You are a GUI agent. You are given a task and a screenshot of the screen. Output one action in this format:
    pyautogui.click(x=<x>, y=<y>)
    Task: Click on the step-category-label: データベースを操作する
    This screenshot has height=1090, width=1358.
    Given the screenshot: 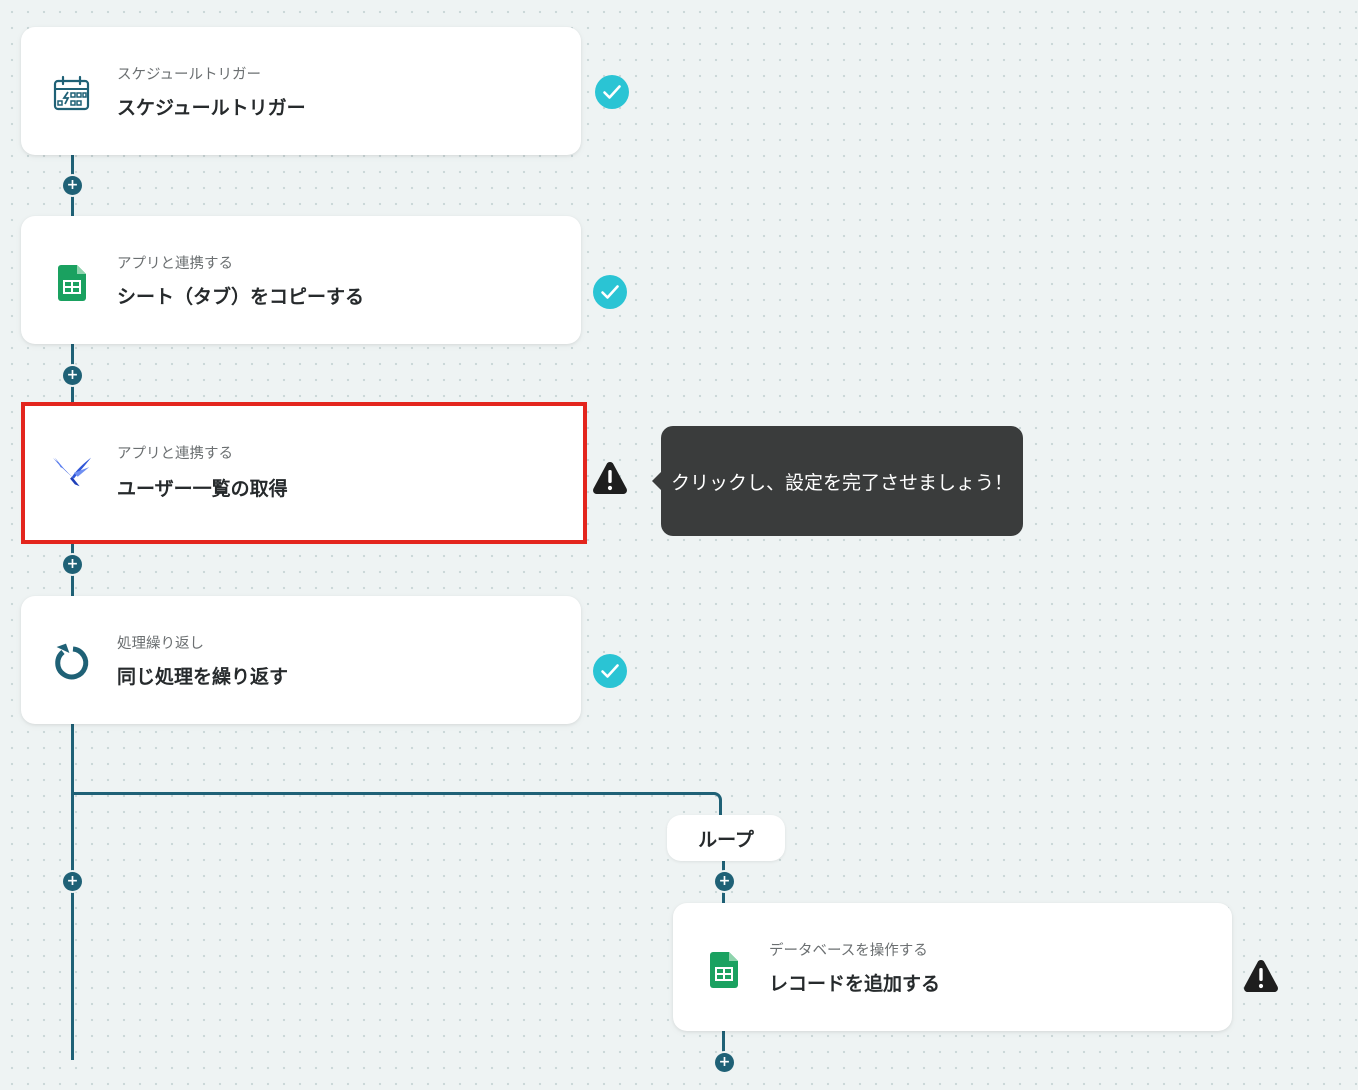 What is the action you would take?
    pyautogui.click(x=848, y=951)
    